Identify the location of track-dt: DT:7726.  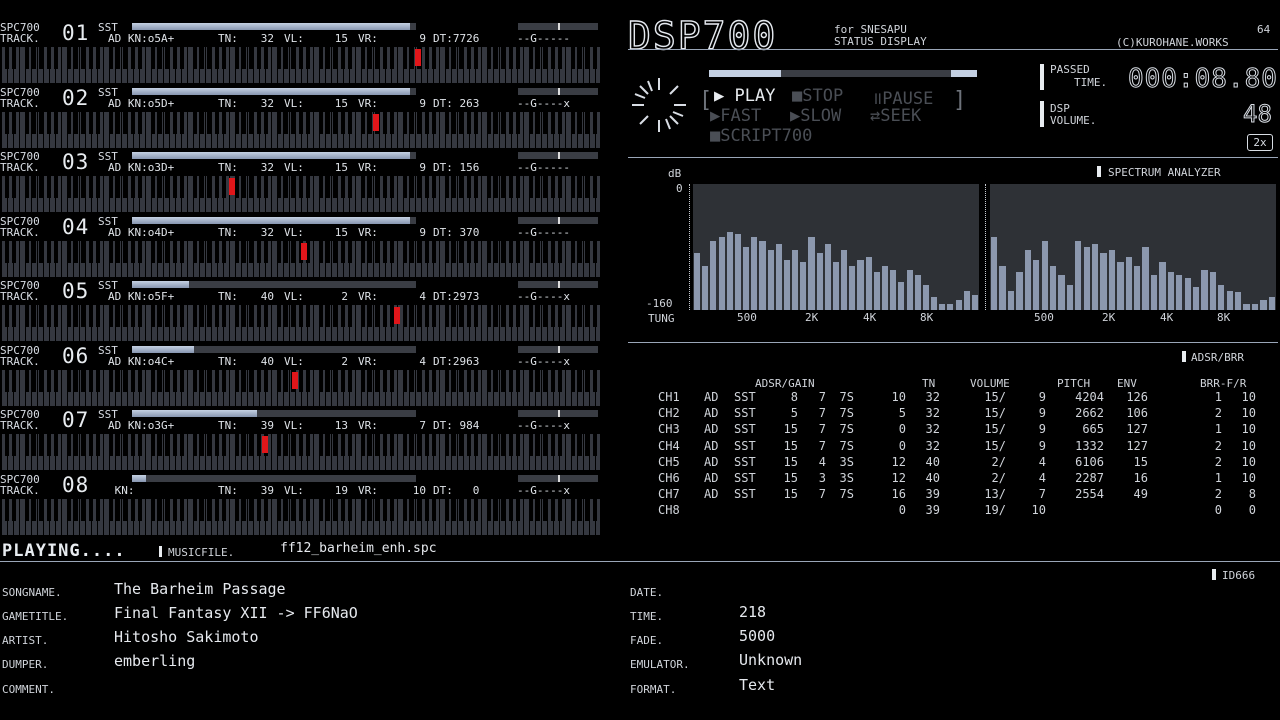
(456, 38).